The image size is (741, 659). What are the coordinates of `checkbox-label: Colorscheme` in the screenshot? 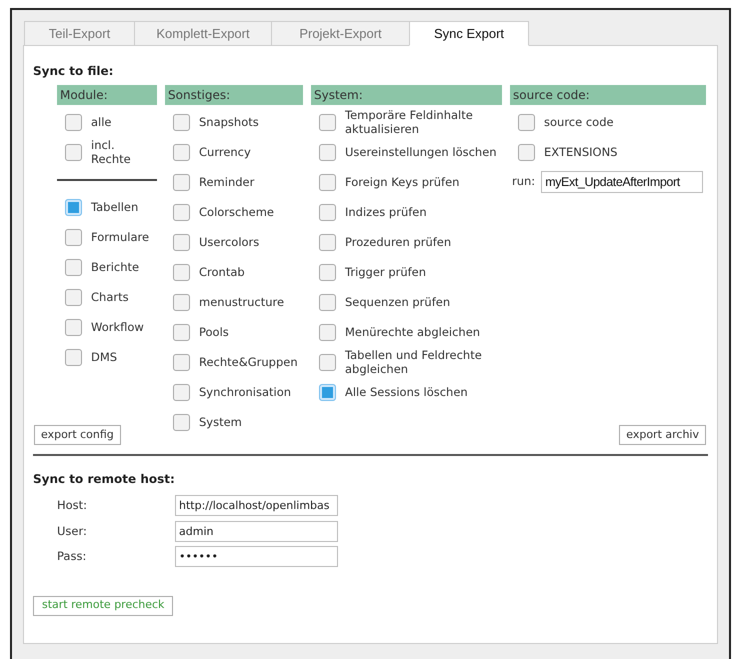 It's located at (236, 212).